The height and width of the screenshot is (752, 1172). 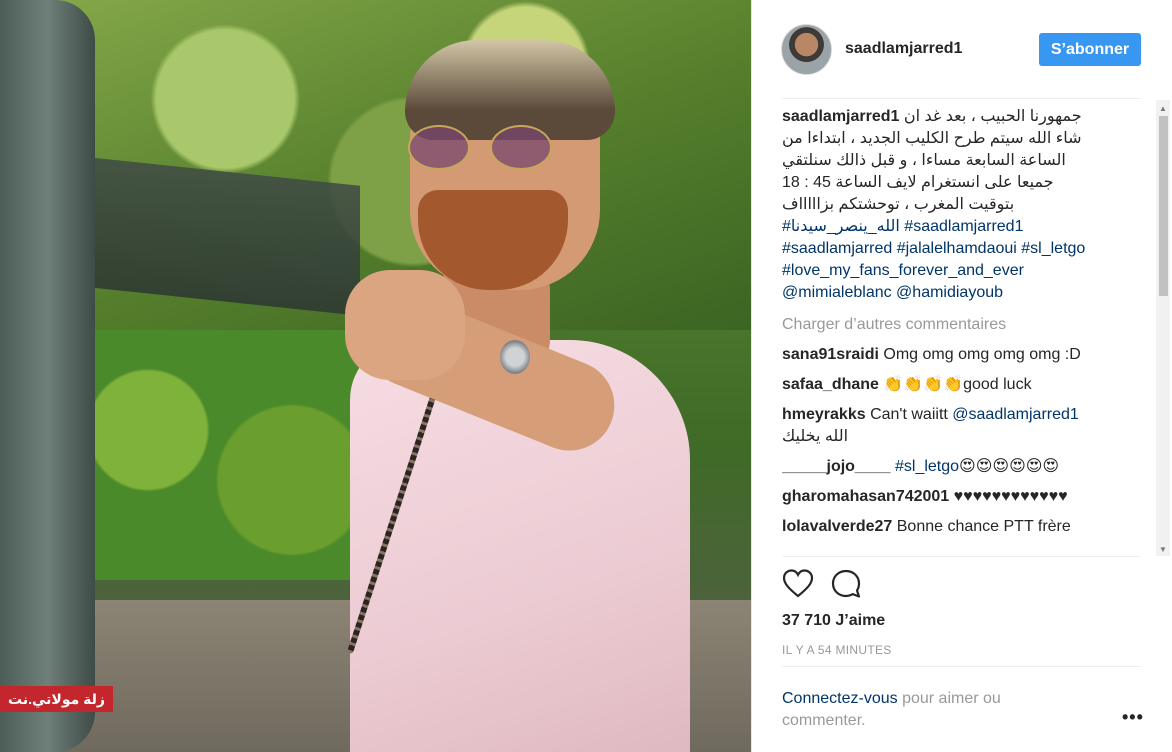 What do you see at coordinates (836, 466) in the screenshot?
I see `comment-username: _____jojo____` at bounding box center [836, 466].